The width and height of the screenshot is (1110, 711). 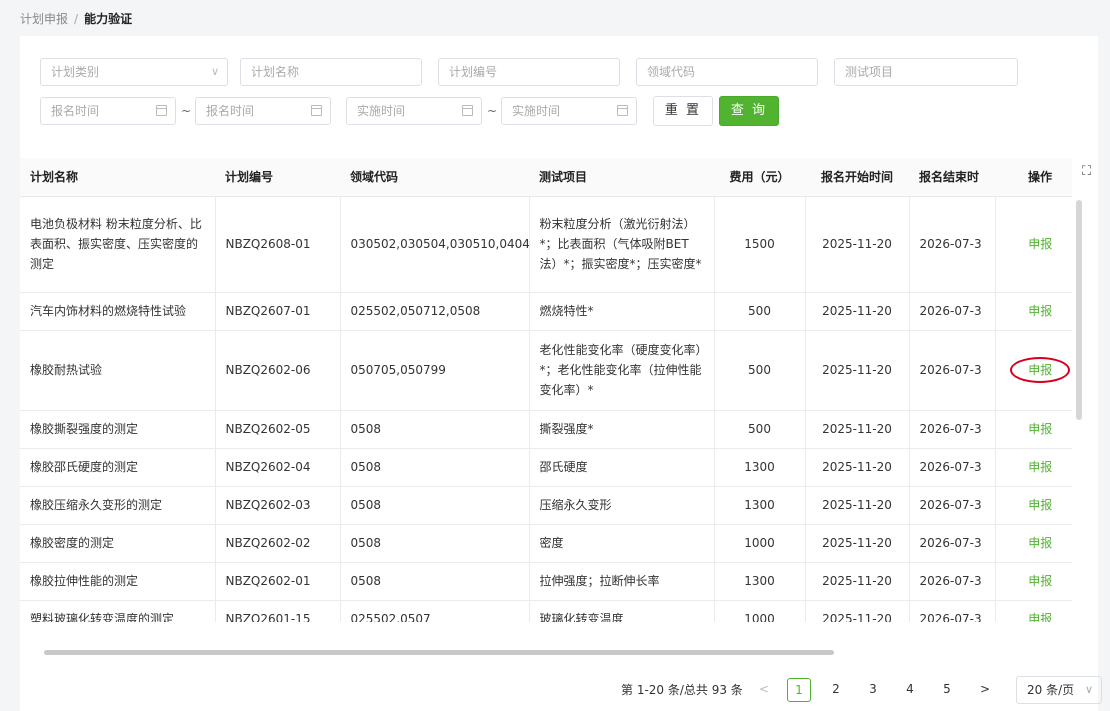 What do you see at coordinates (727, 72) in the screenshot?
I see `domain-code-input: 领域代码` at bounding box center [727, 72].